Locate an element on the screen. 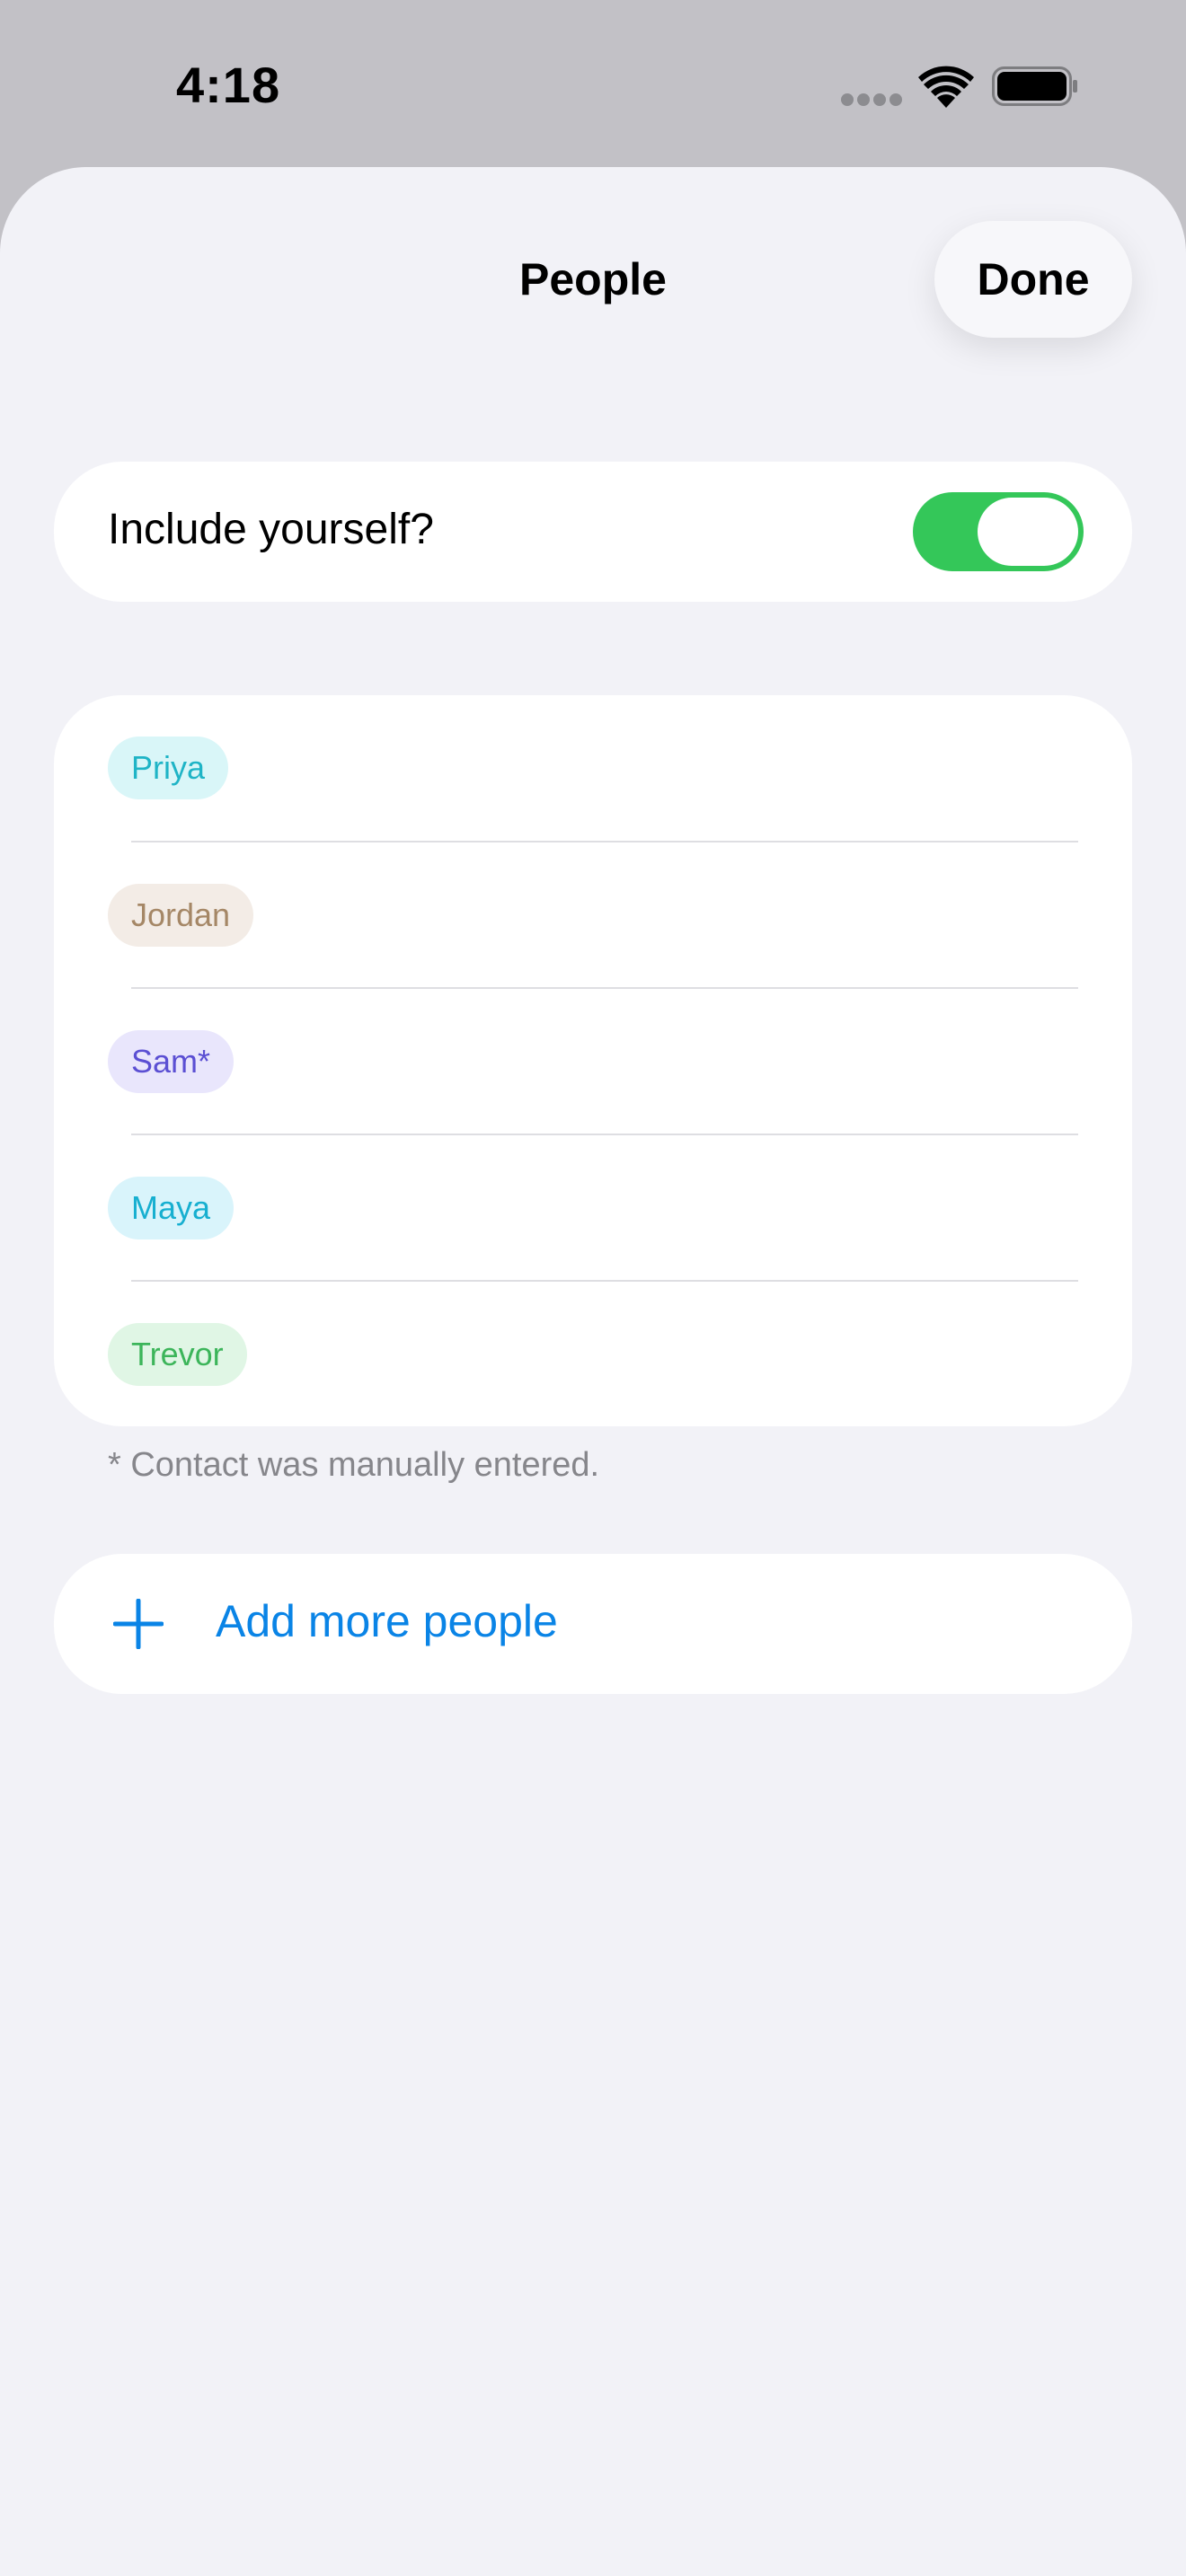 The image size is (1186, 2576). battery-icon is located at coordinates (1034, 86).